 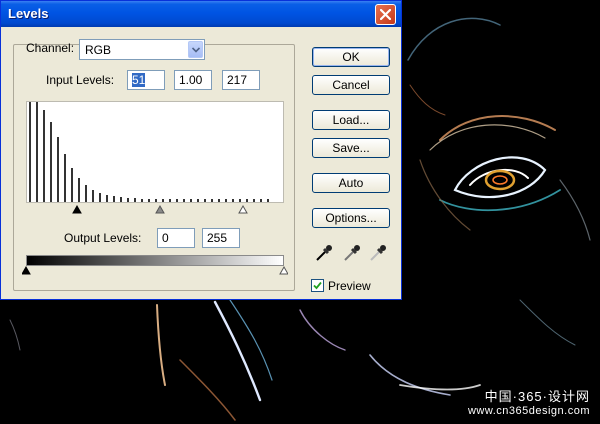 What do you see at coordinates (351, 183) in the screenshot?
I see `auto-button: Auto` at bounding box center [351, 183].